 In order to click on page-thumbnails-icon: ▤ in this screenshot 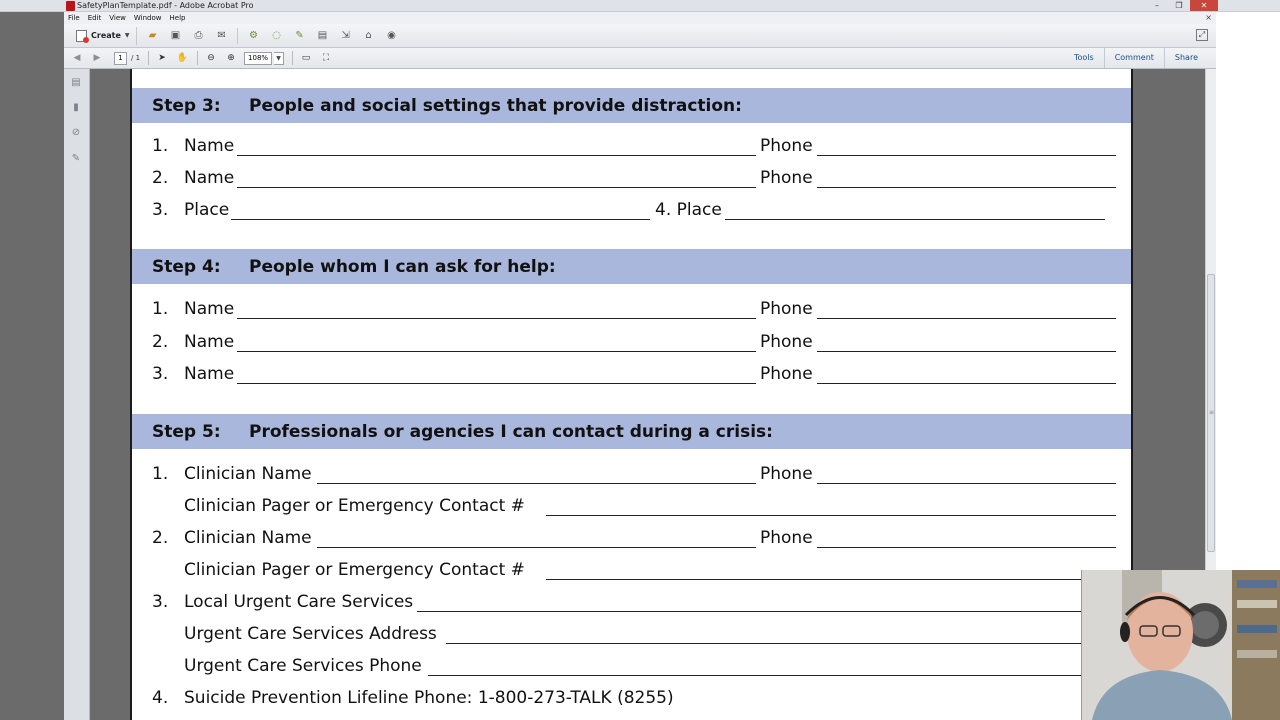, I will do `click(76, 83)`.